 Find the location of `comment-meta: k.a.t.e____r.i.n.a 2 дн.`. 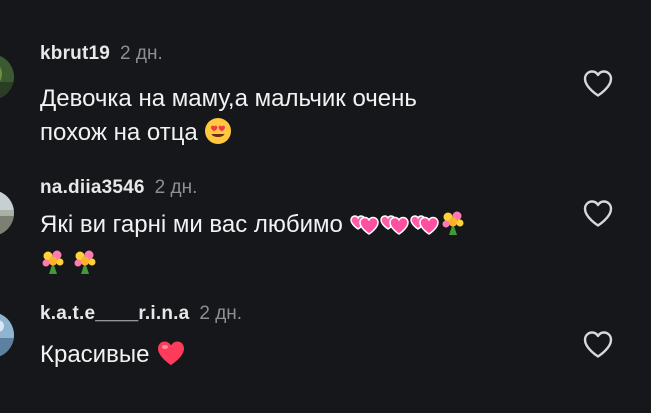

comment-meta: k.a.t.e____r.i.n.a 2 дн. is located at coordinates (141, 314).